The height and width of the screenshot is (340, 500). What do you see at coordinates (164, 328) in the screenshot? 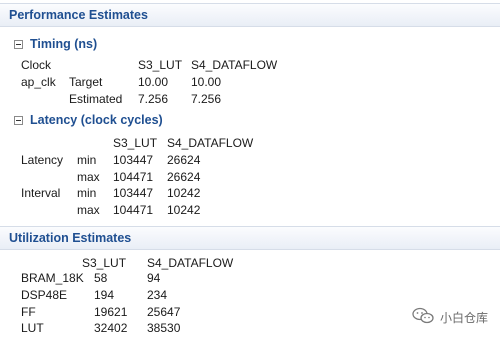
I see `utilization-value: 38530` at bounding box center [164, 328].